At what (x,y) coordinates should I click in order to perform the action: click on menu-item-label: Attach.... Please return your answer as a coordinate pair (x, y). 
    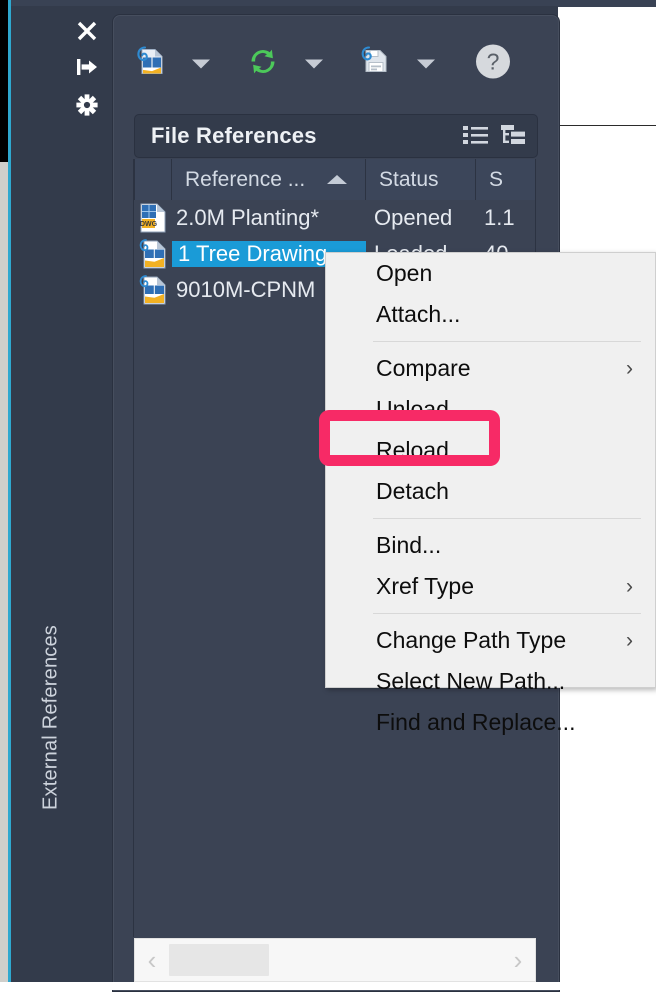
    Looking at the image, I should click on (418, 314).